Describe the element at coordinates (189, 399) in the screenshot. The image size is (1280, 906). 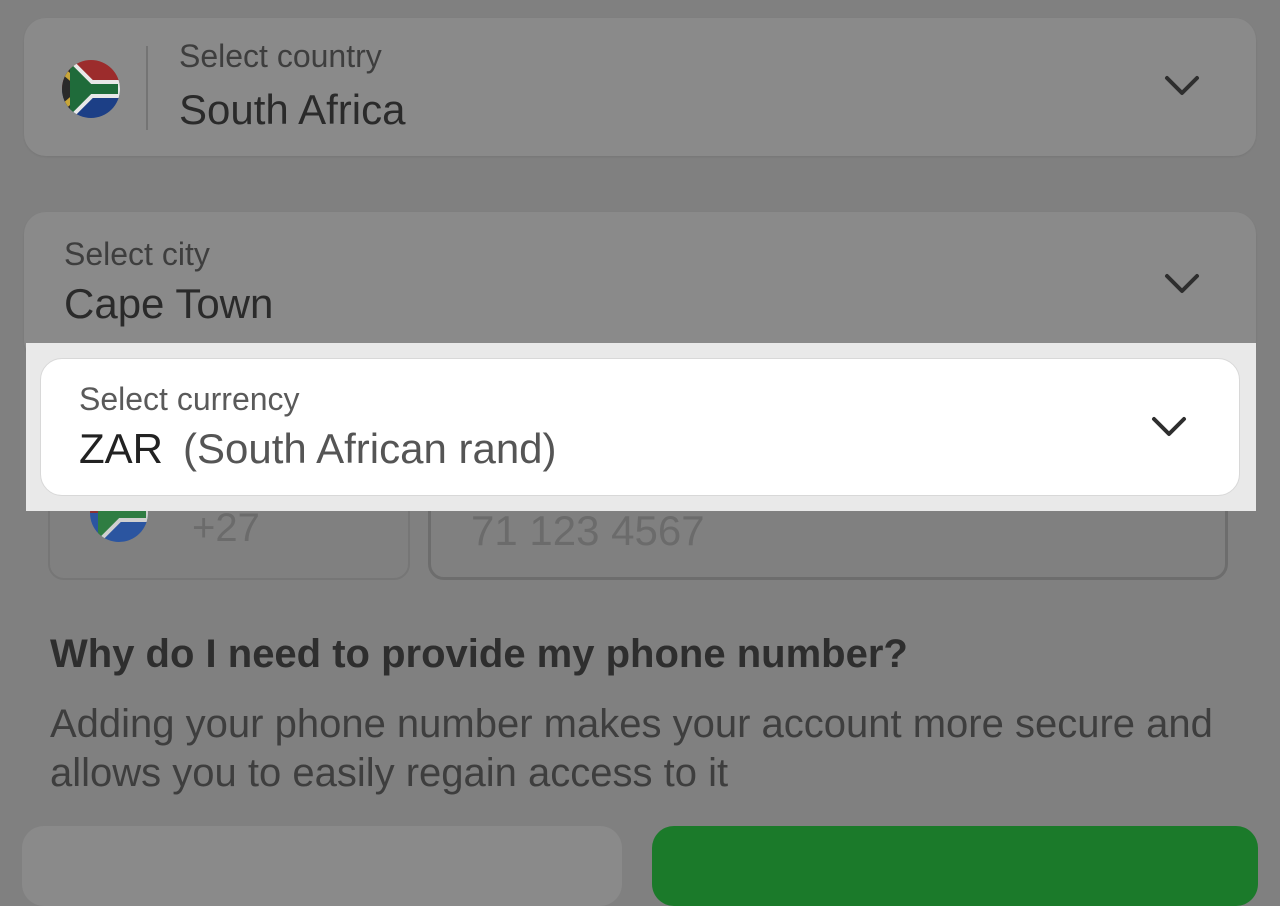
I see `currency-label: Select currency` at that location.